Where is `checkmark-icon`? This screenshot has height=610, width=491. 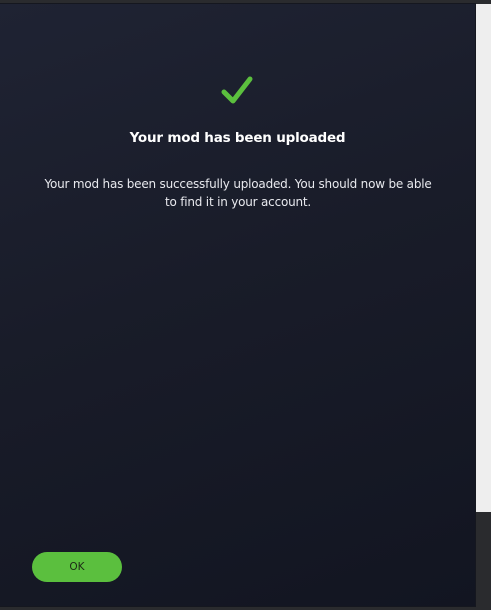 checkmark-icon is located at coordinates (237, 90).